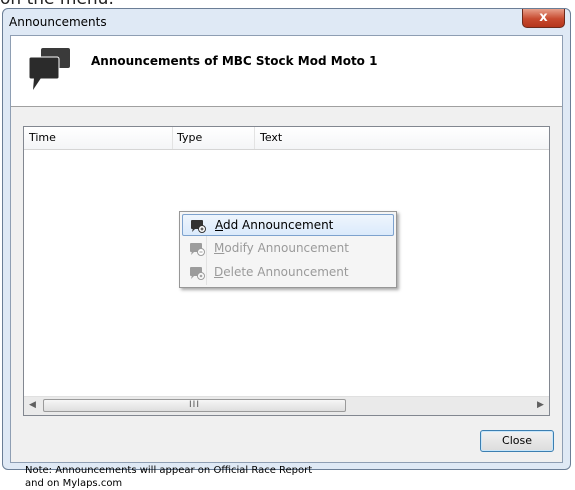 This screenshot has height=490, width=575. I want to click on header-panel: Announcements of MBC Stock Mod Moto 1, so click(286, 71).